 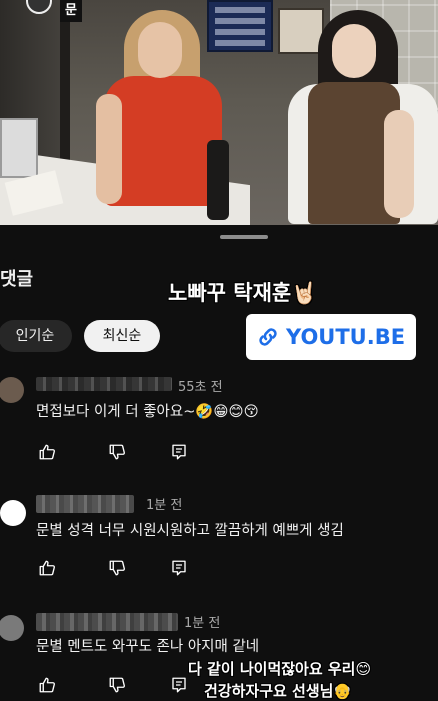 What do you see at coordinates (268, 337) in the screenshot?
I see `link-icon` at bounding box center [268, 337].